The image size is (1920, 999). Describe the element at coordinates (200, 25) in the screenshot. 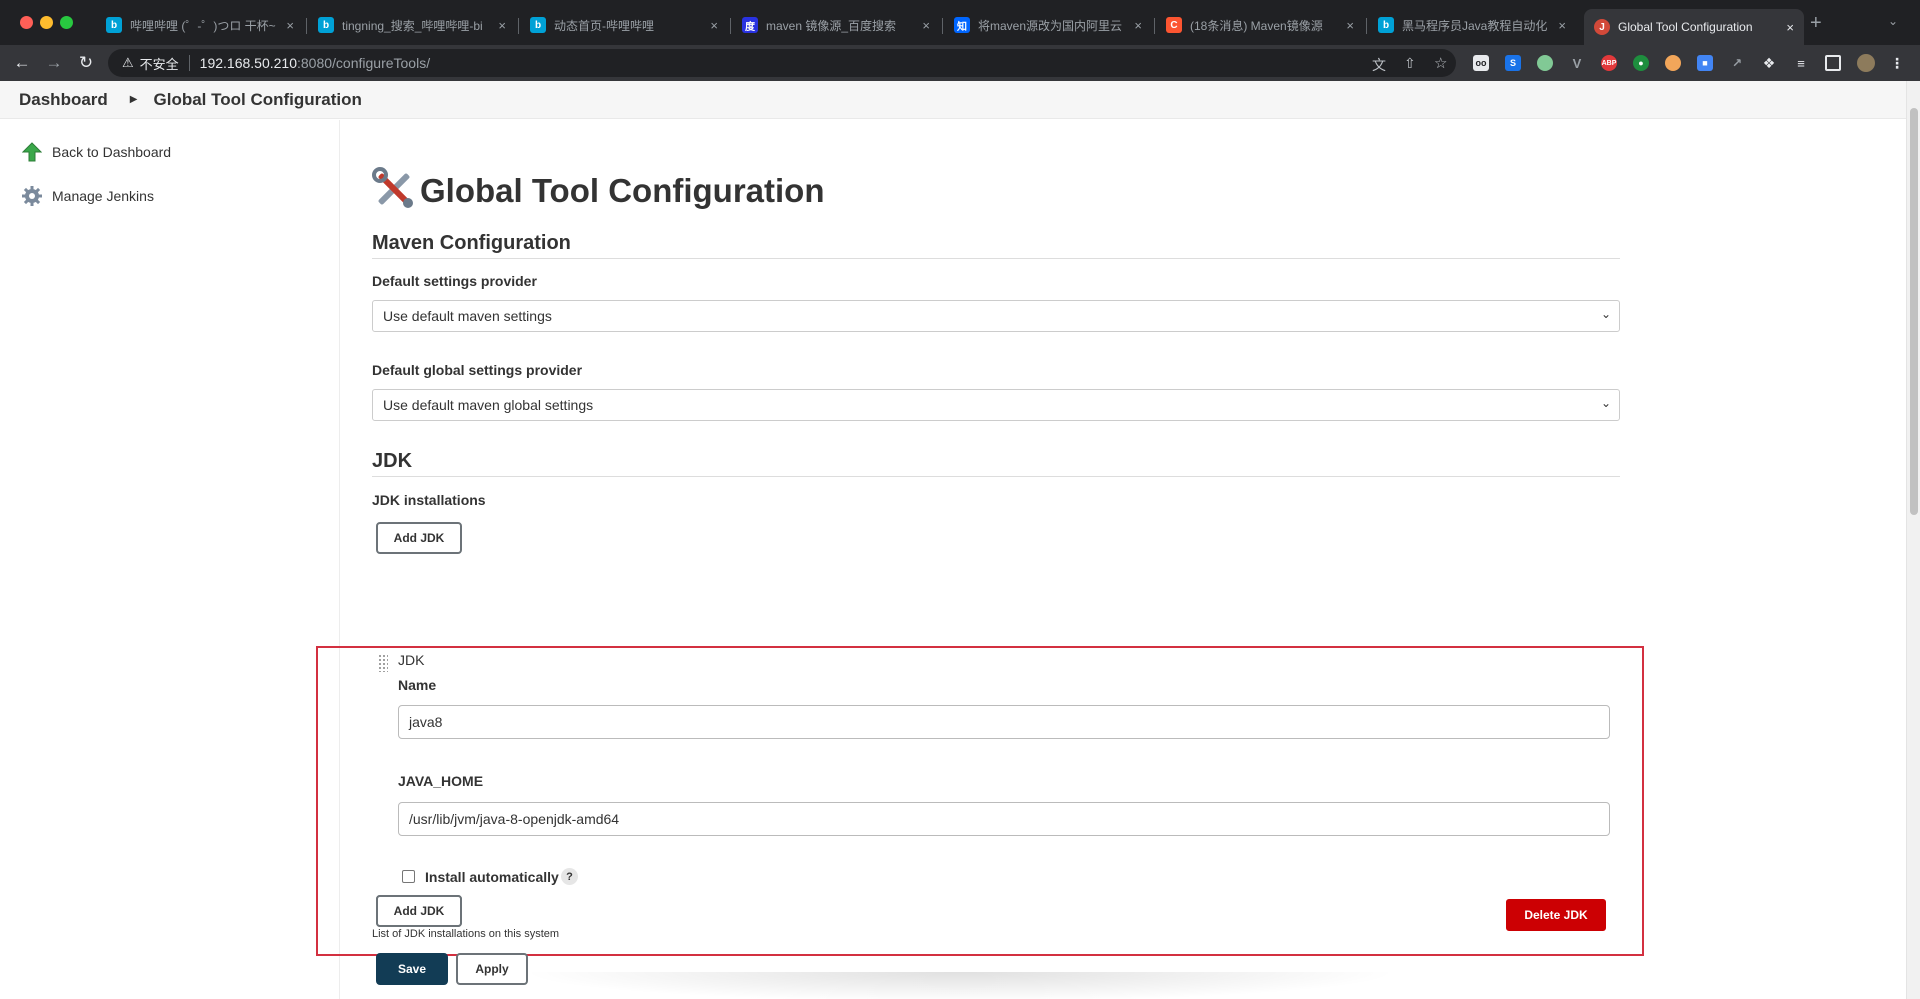

I see `browser-tab: b 哔哩哔哩 (゜-゜)つロ 干杯~ ×` at that location.